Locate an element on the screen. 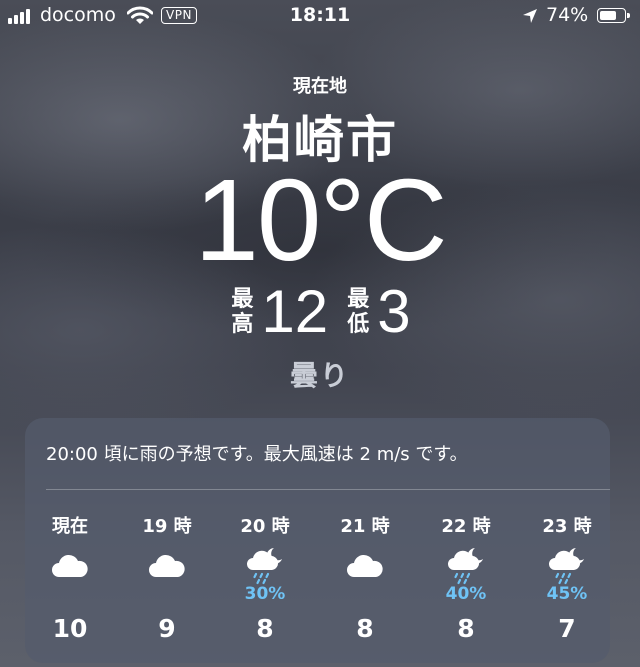  hour-item: 19 時 9 is located at coordinates (167, 580).